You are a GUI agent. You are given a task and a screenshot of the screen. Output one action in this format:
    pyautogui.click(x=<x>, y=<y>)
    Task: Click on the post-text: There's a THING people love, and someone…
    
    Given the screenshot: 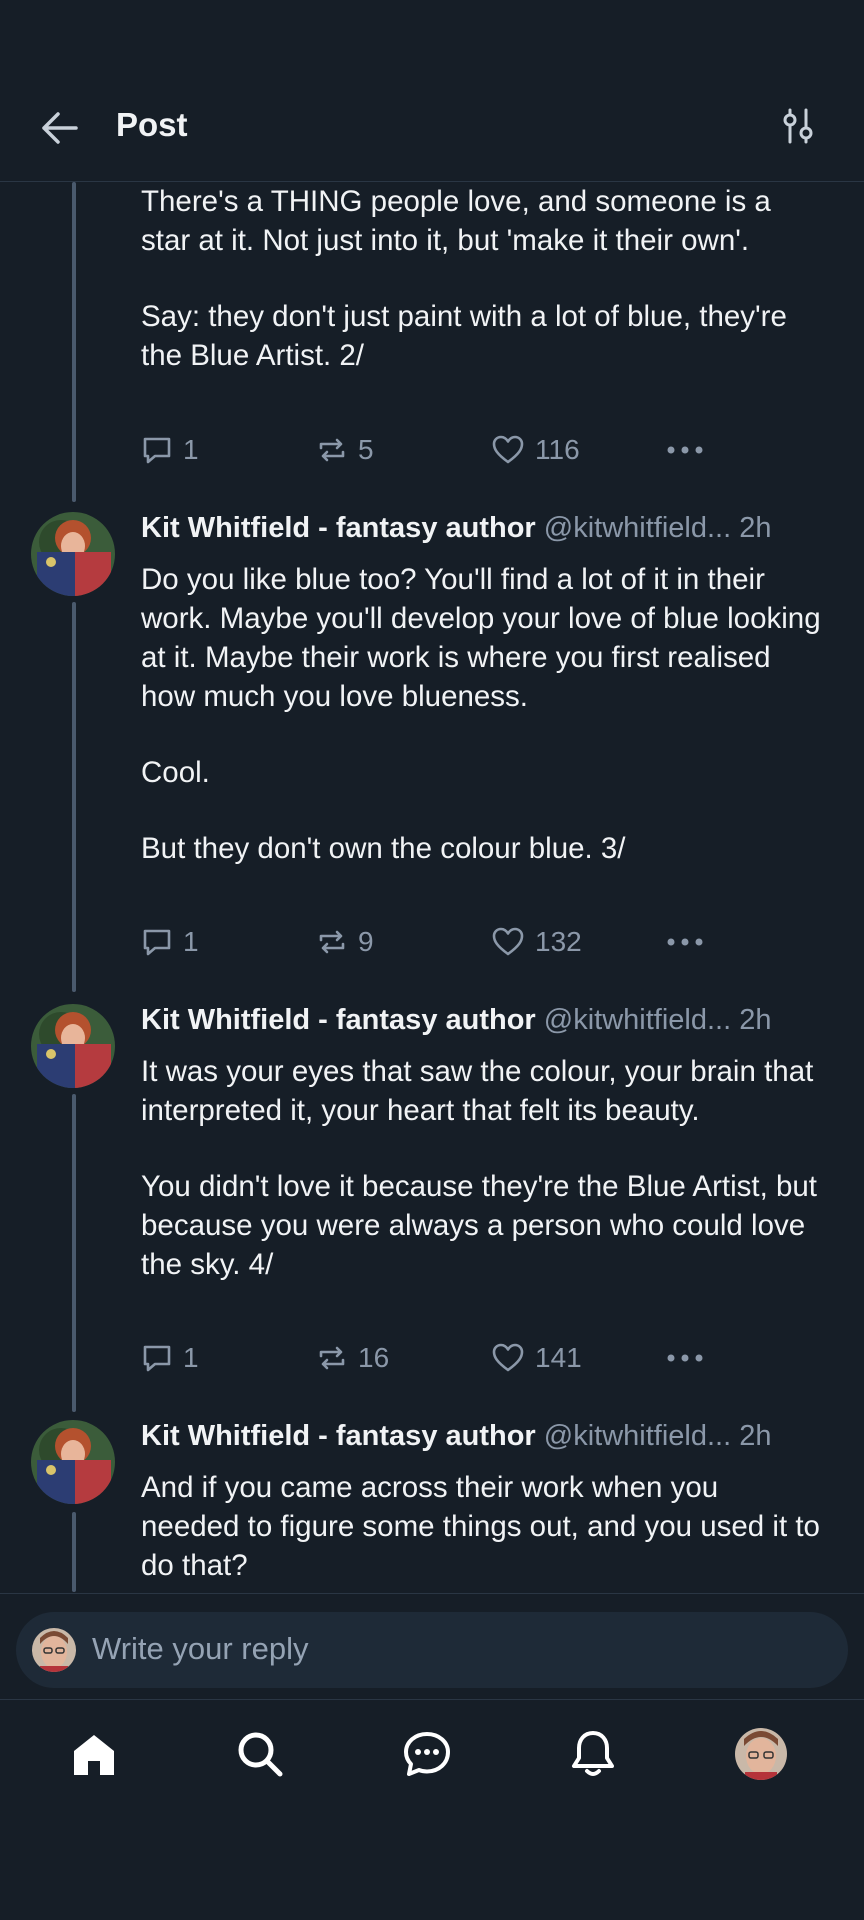 What is the action you would take?
    pyautogui.click(x=481, y=278)
    